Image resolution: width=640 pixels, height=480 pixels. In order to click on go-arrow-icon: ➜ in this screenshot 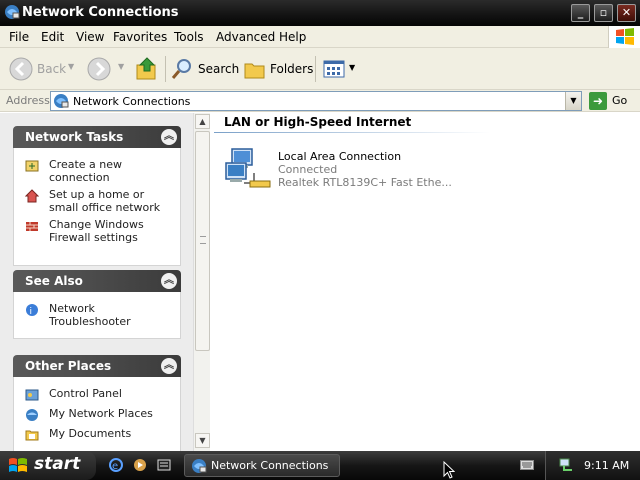, I will do `click(598, 101)`.